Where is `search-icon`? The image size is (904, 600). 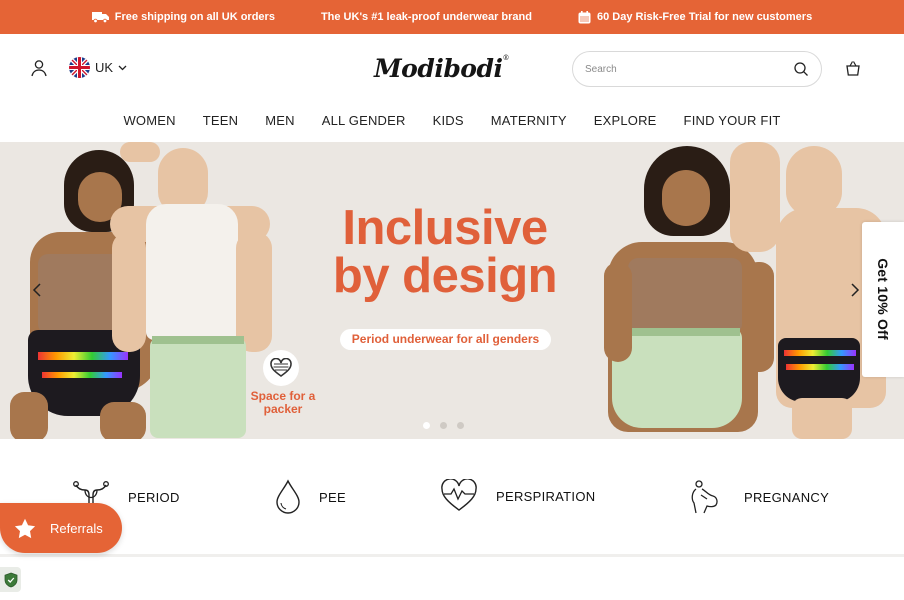
search-icon is located at coordinates (801, 69).